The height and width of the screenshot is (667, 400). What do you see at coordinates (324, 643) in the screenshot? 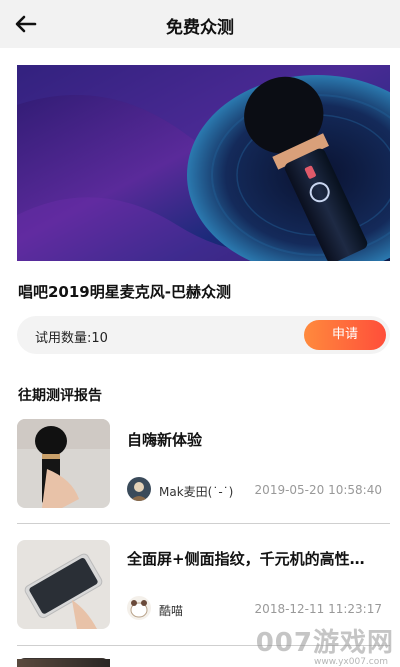
I see `watermark: 007游戏网` at bounding box center [324, 643].